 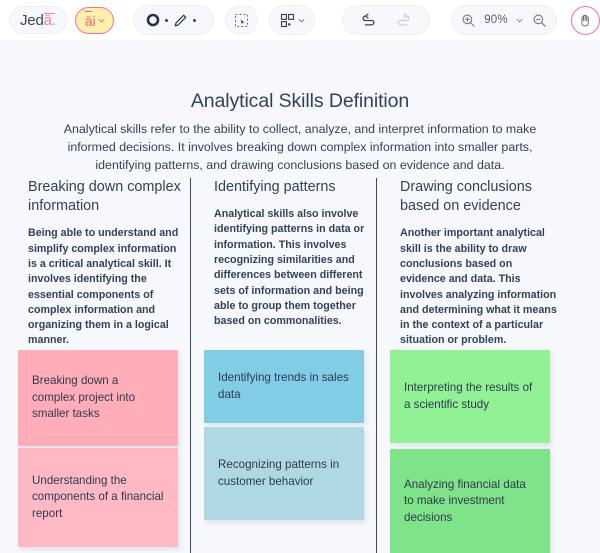 I want to click on pan-hand-tool-button, so click(x=585, y=20).